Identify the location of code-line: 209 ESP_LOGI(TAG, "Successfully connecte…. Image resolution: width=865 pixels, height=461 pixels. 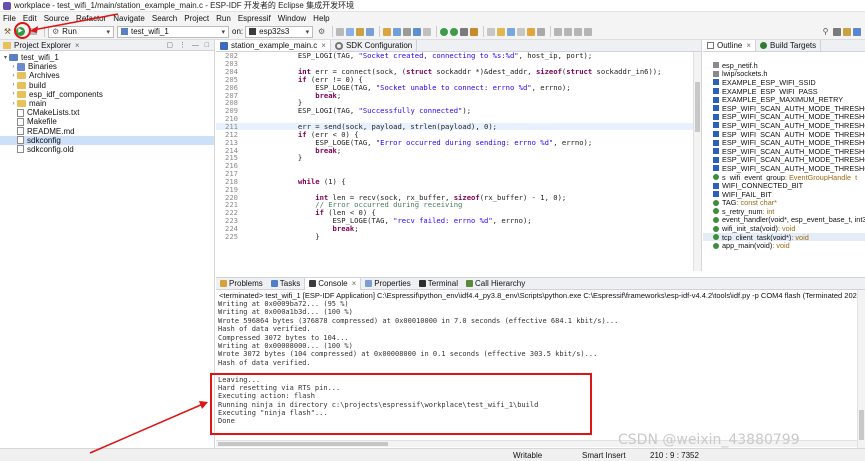
(458, 110).